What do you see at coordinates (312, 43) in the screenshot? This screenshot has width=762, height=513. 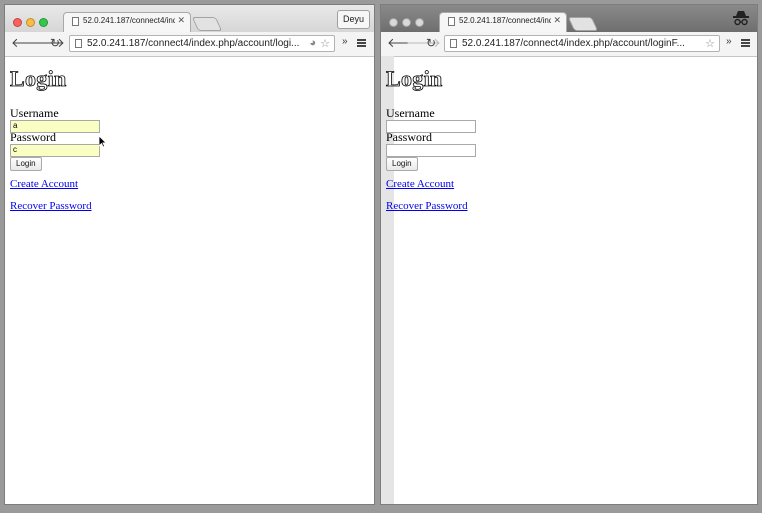 I see `reddit-extension-icon: ◕` at bounding box center [312, 43].